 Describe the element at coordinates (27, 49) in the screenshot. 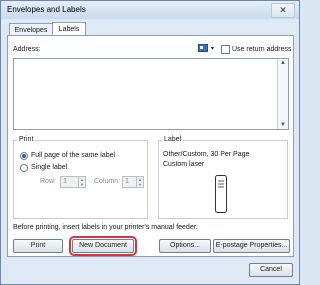

I see `address-label: Address:` at that location.